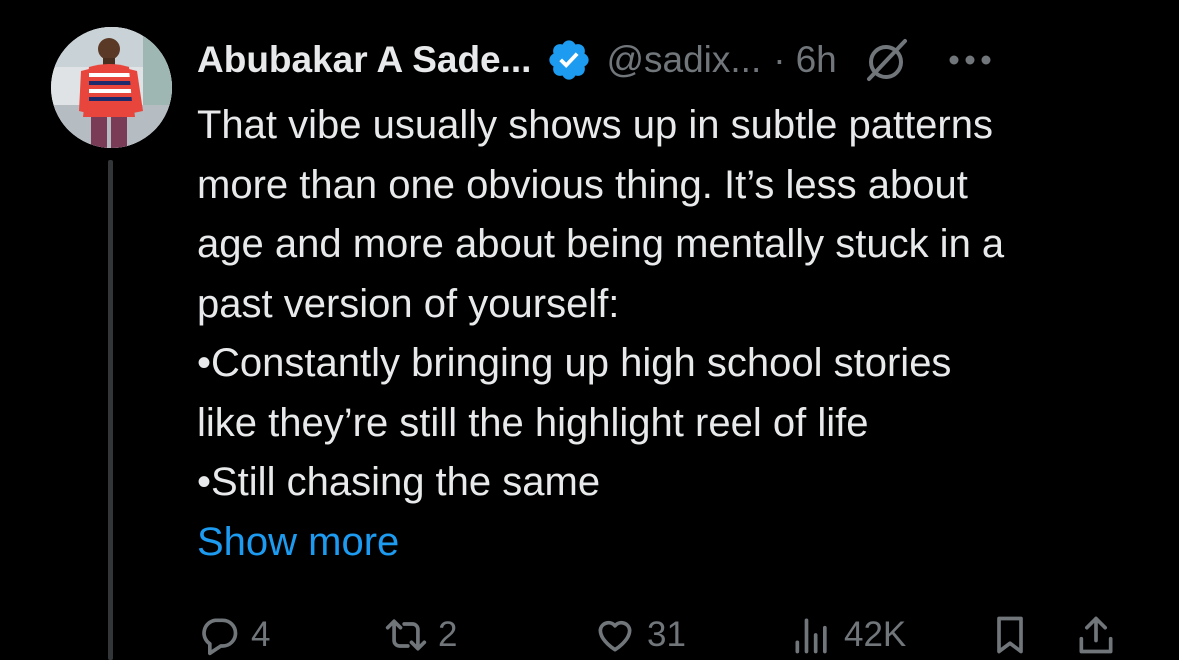 This screenshot has width=1179, height=660. What do you see at coordinates (816, 60) in the screenshot?
I see `timestamp: 6h` at bounding box center [816, 60].